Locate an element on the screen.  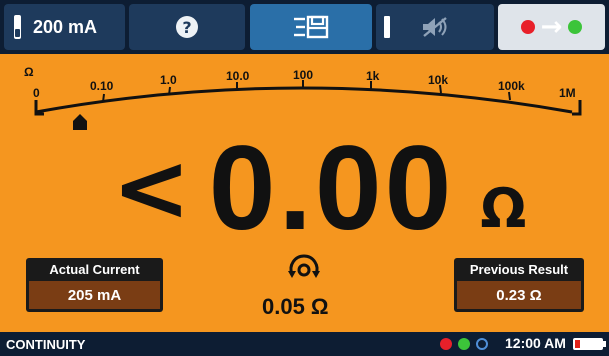
scale-tick-label: 100k is located at coordinates (511, 86).